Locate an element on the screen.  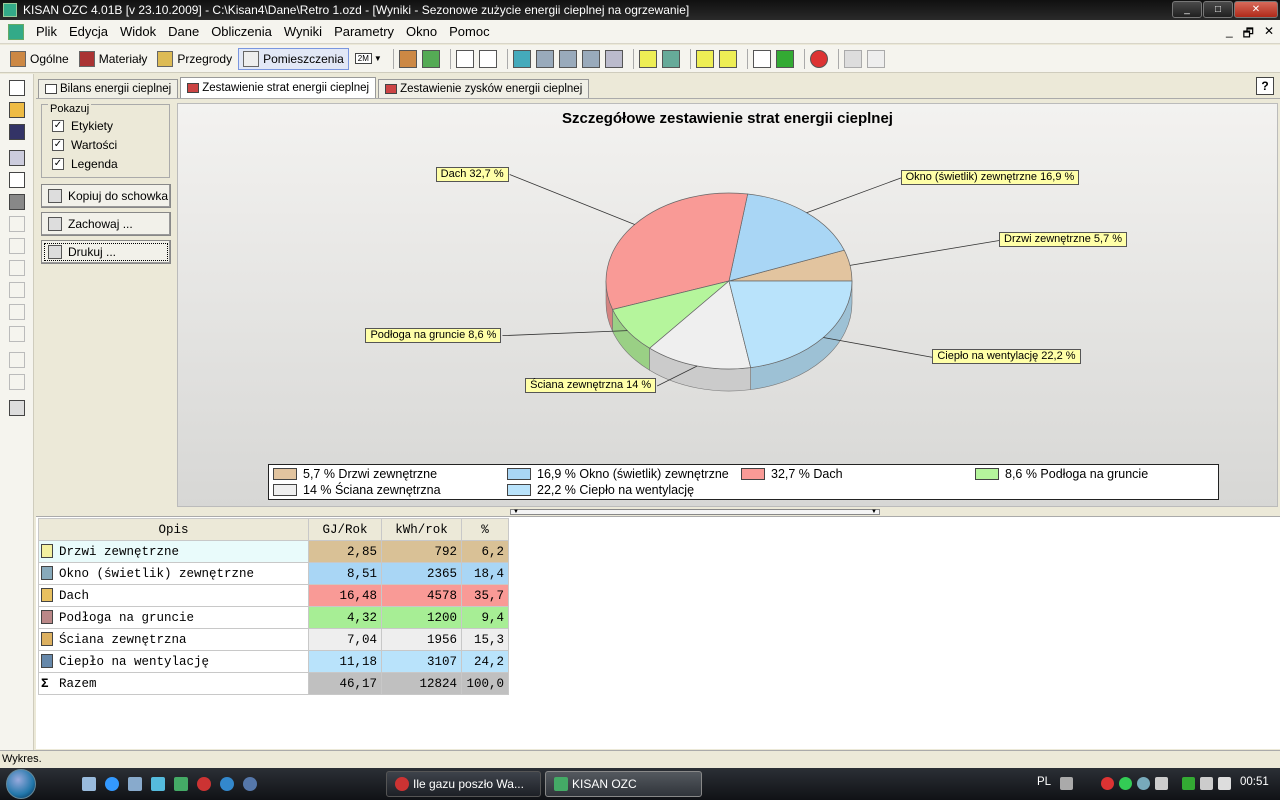
close-button: ✕ is located at coordinates (1256, 9).